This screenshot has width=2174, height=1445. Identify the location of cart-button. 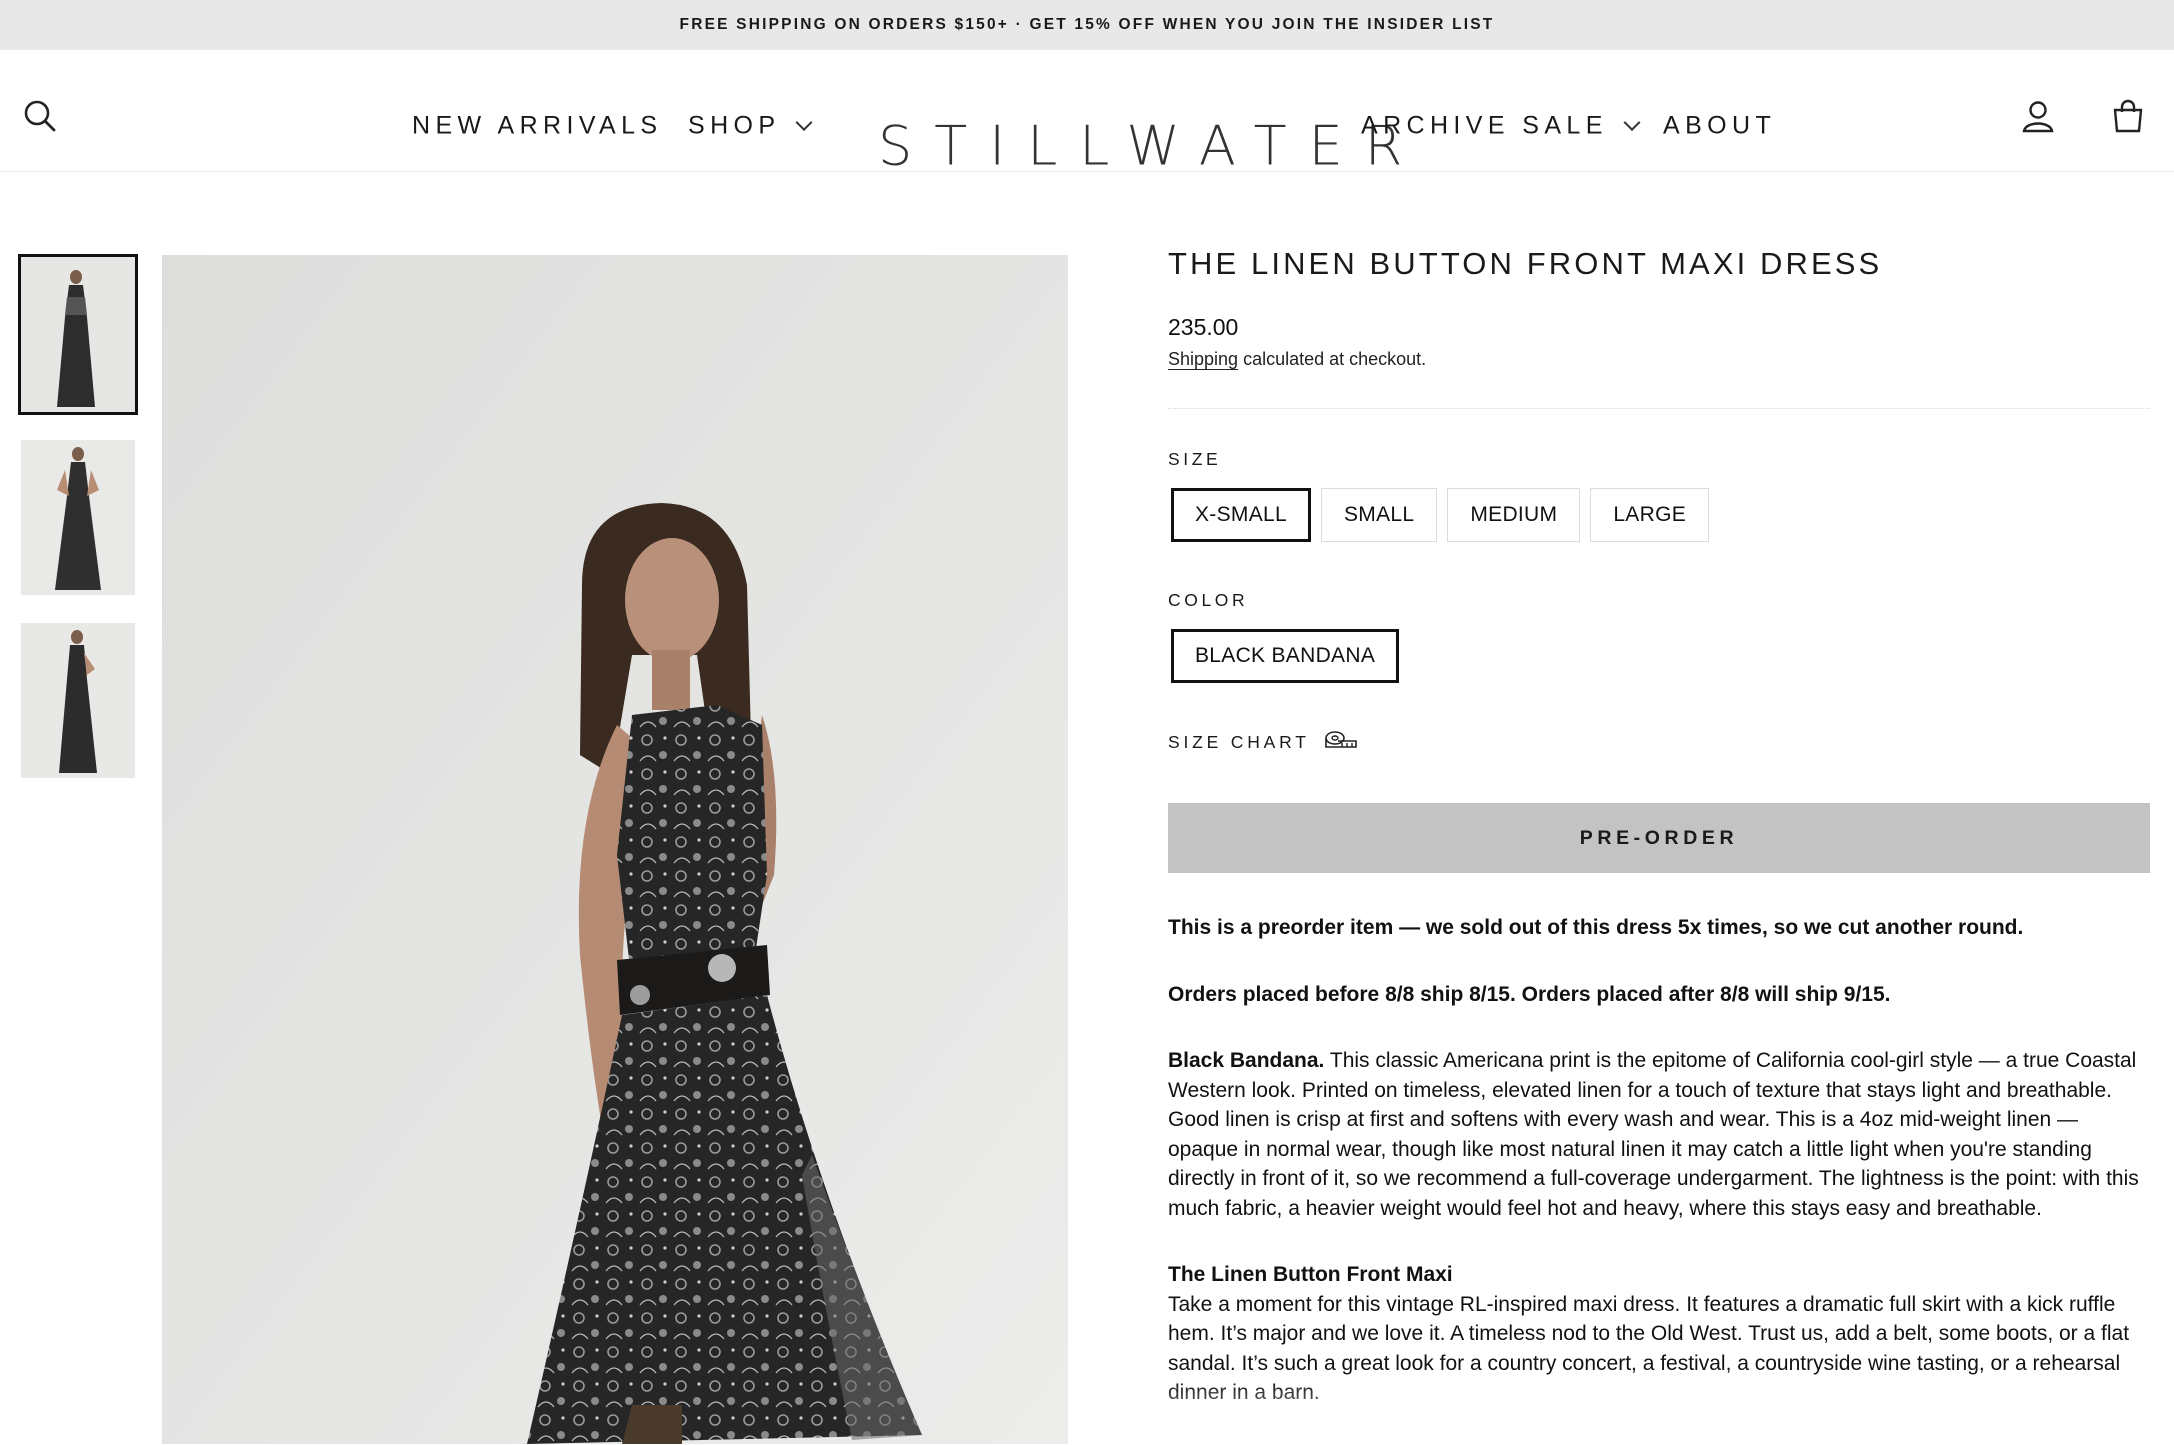
(2128, 116).